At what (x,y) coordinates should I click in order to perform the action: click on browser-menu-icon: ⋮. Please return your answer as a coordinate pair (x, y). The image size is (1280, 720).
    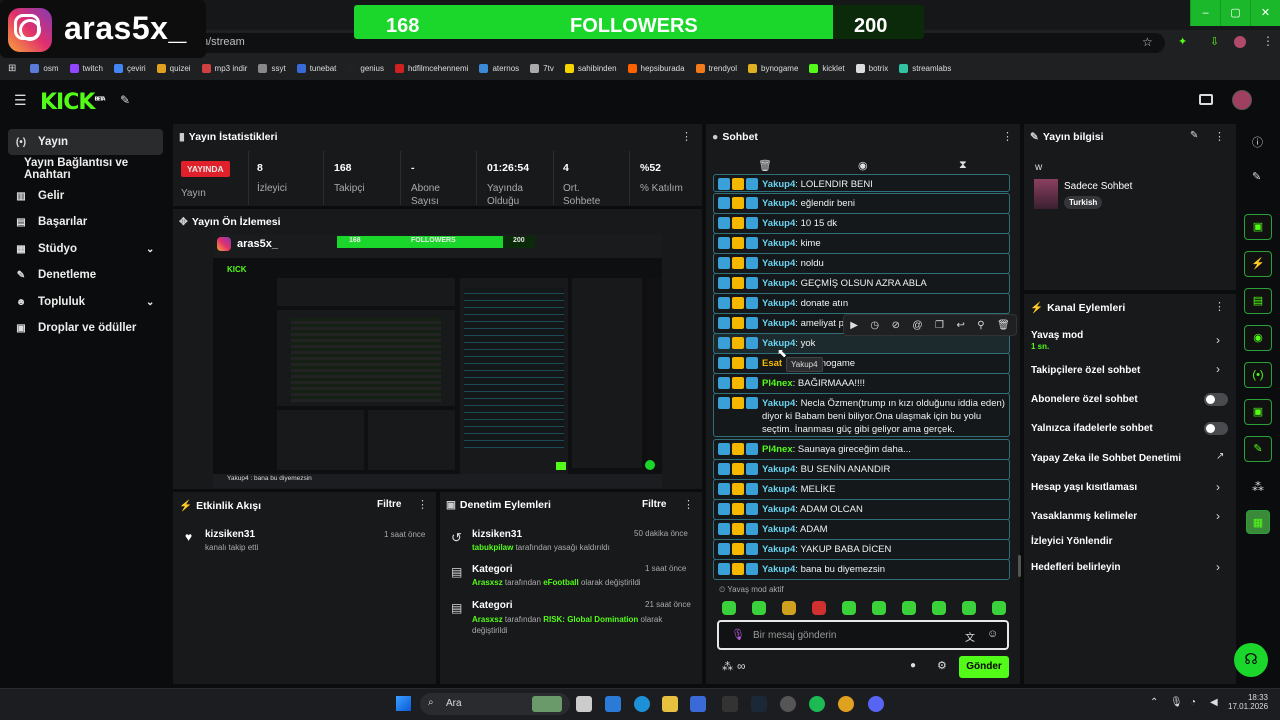
    Looking at the image, I should click on (1268, 41).